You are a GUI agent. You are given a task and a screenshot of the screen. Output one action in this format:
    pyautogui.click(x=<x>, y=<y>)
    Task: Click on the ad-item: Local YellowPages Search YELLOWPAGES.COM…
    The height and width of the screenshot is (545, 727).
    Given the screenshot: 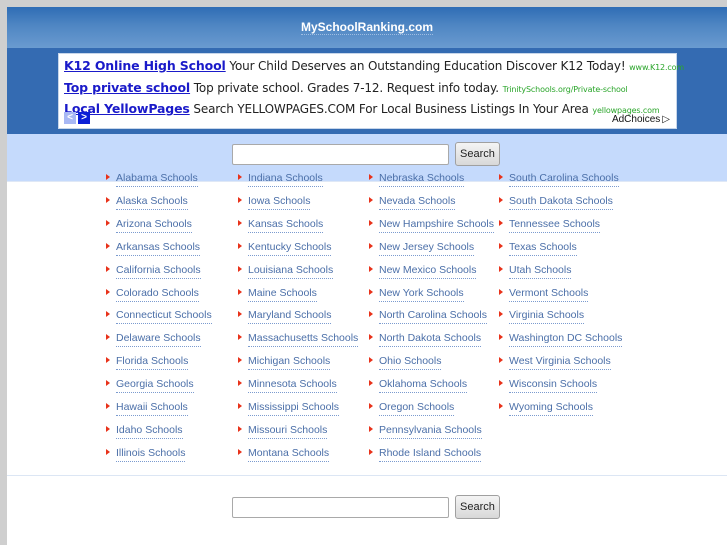 What is the action you would take?
    pyautogui.click(x=362, y=108)
    